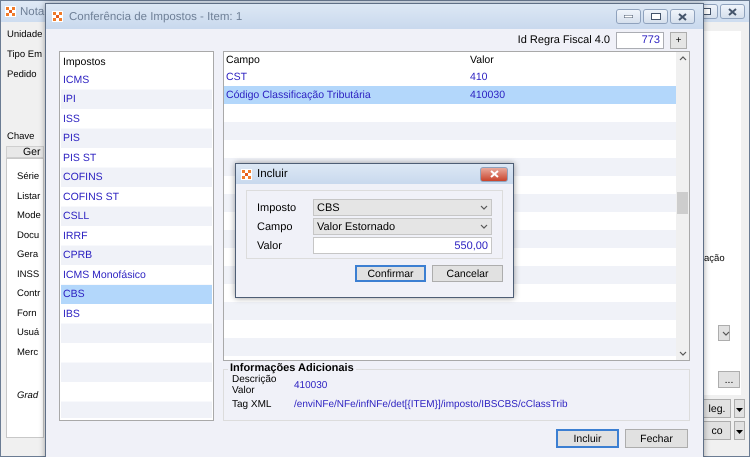 Image resolution: width=750 pixels, height=457 pixels. Describe the element at coordinates (27, 353) in the screenshot. I see `field-label: Merc` at that location.